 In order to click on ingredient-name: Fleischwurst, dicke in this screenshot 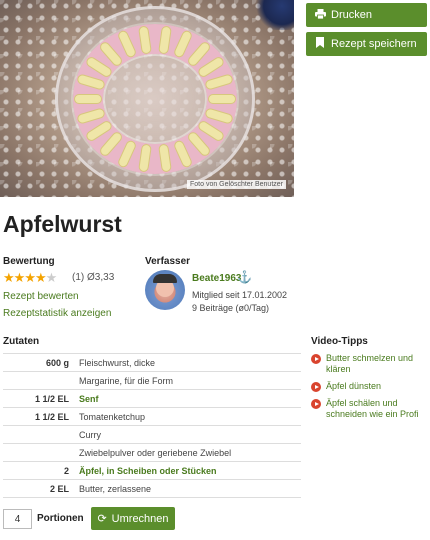, I will do `click(188, 362)`.